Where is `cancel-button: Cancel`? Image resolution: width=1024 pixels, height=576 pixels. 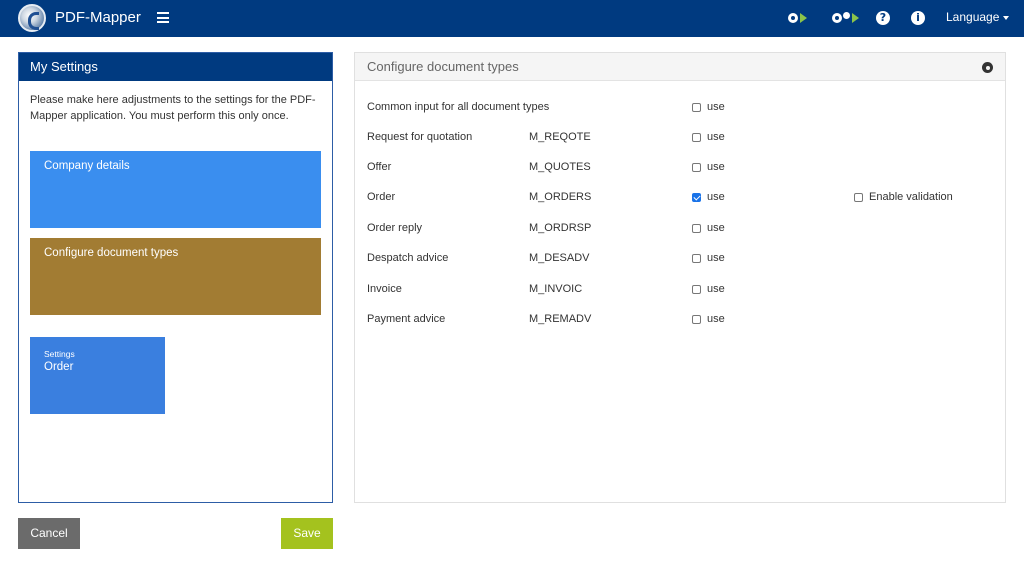
cancel-button: Cancel is located at coordinates (49, 533).